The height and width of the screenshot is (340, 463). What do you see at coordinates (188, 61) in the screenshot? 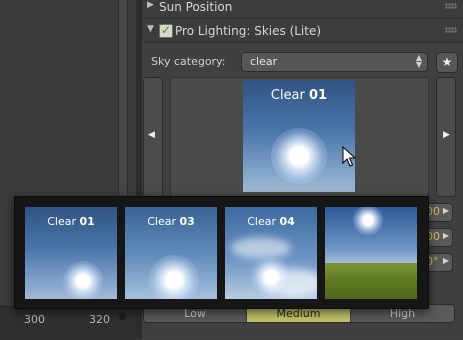
I see `sky-category-label: Sky category:` at bounding box center [188, 61].